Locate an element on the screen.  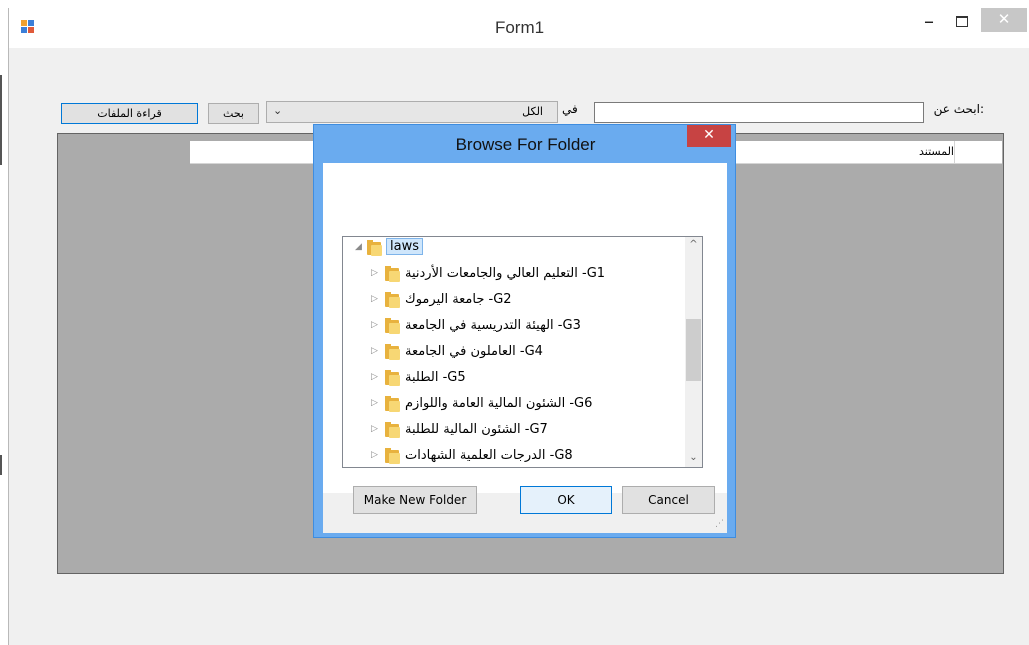
resize-grip-icon: ⋰ is located at coordinates (719, 524).